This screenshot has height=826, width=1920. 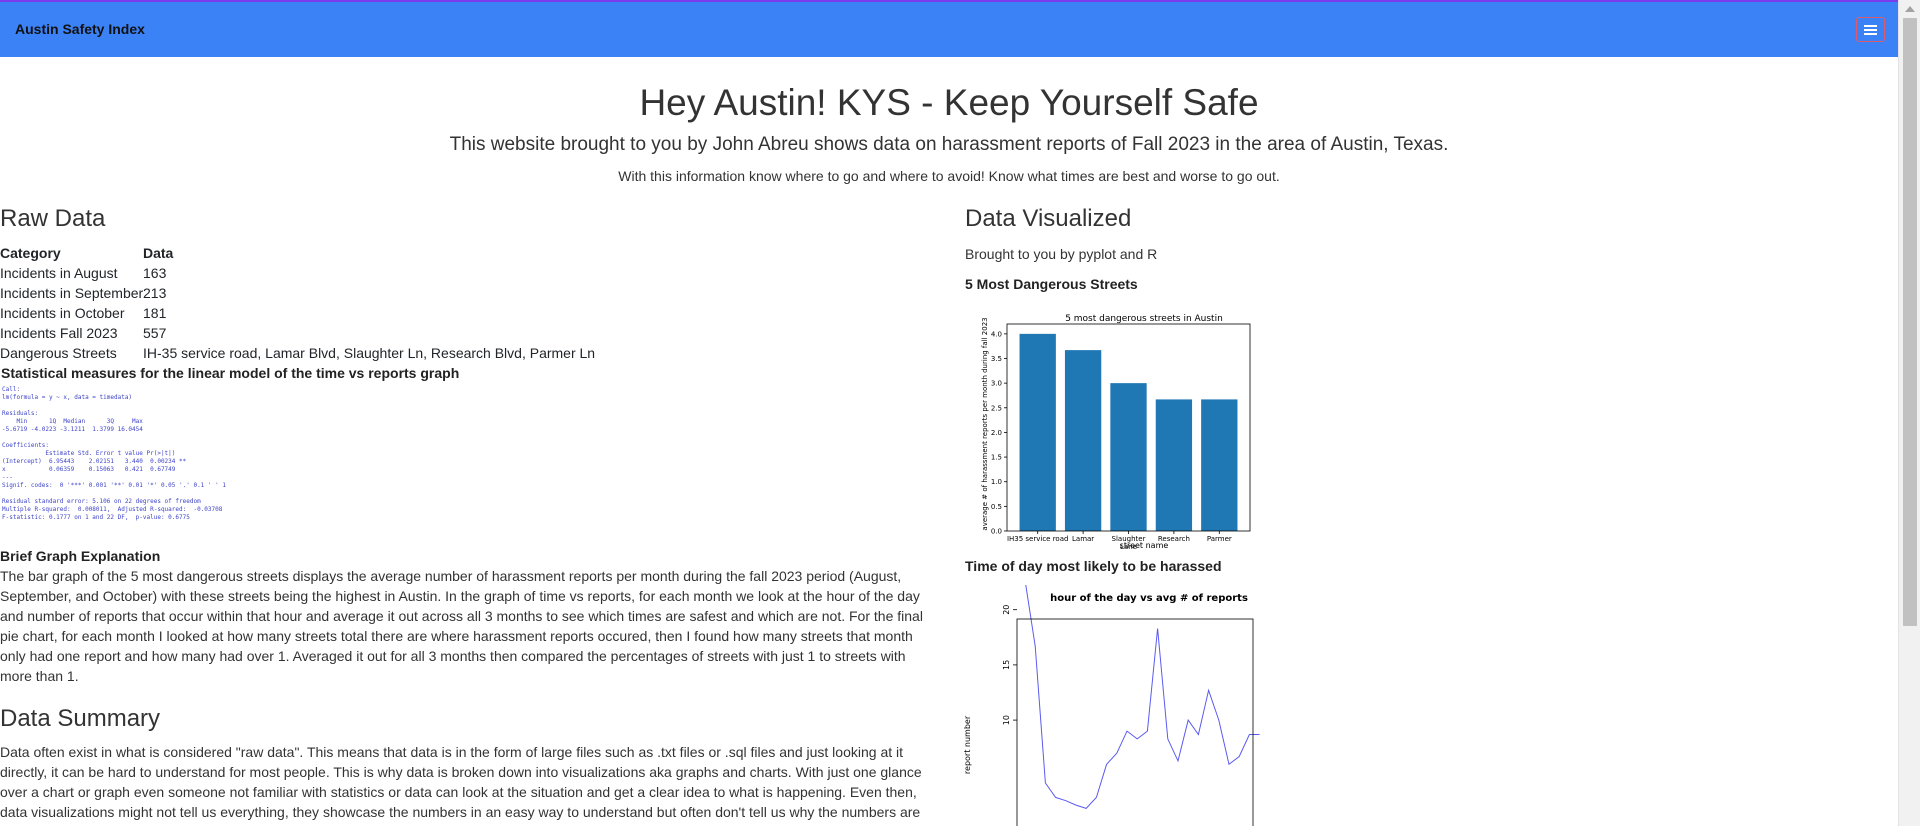 What do you see at coordinates (72, 293) in the screenshot?
I see `row-category: Incidents in September` at bounding box center [72, 293].